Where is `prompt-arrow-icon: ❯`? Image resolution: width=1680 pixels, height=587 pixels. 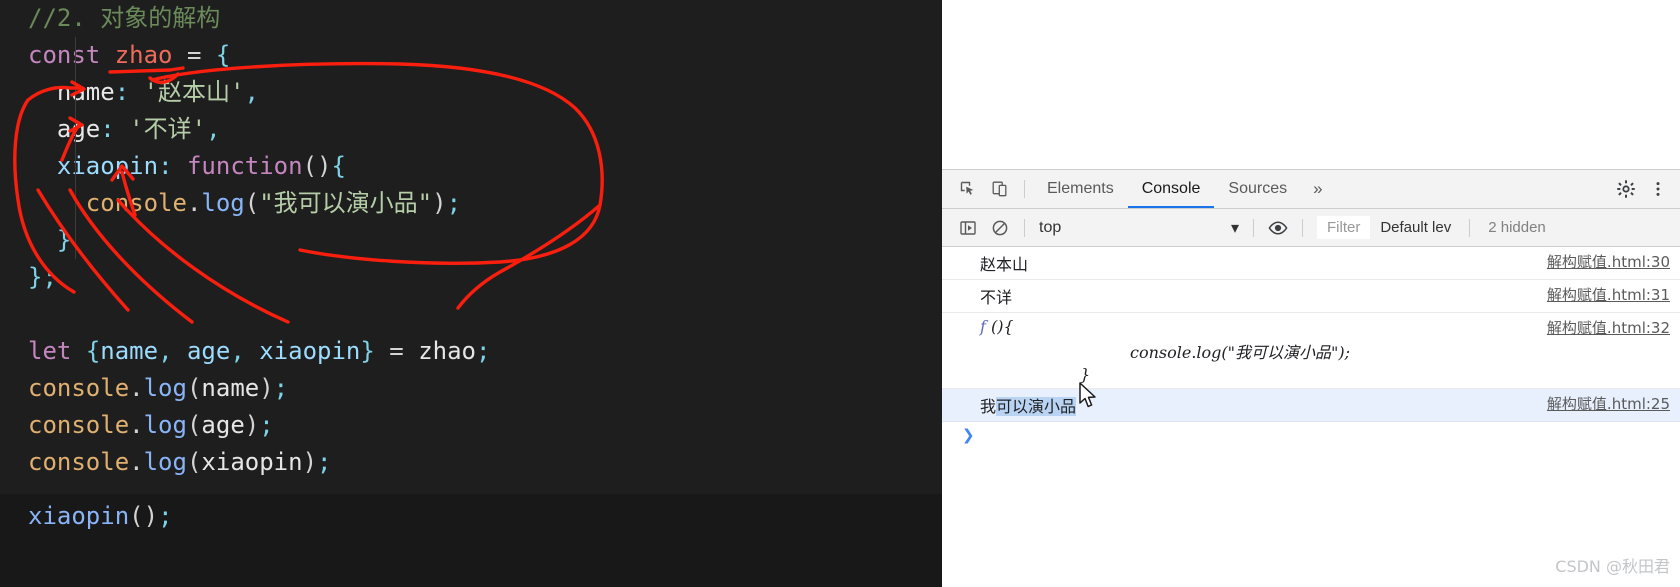 prompt-arrow-icon: ❯ is located at coordinates (968, 435).